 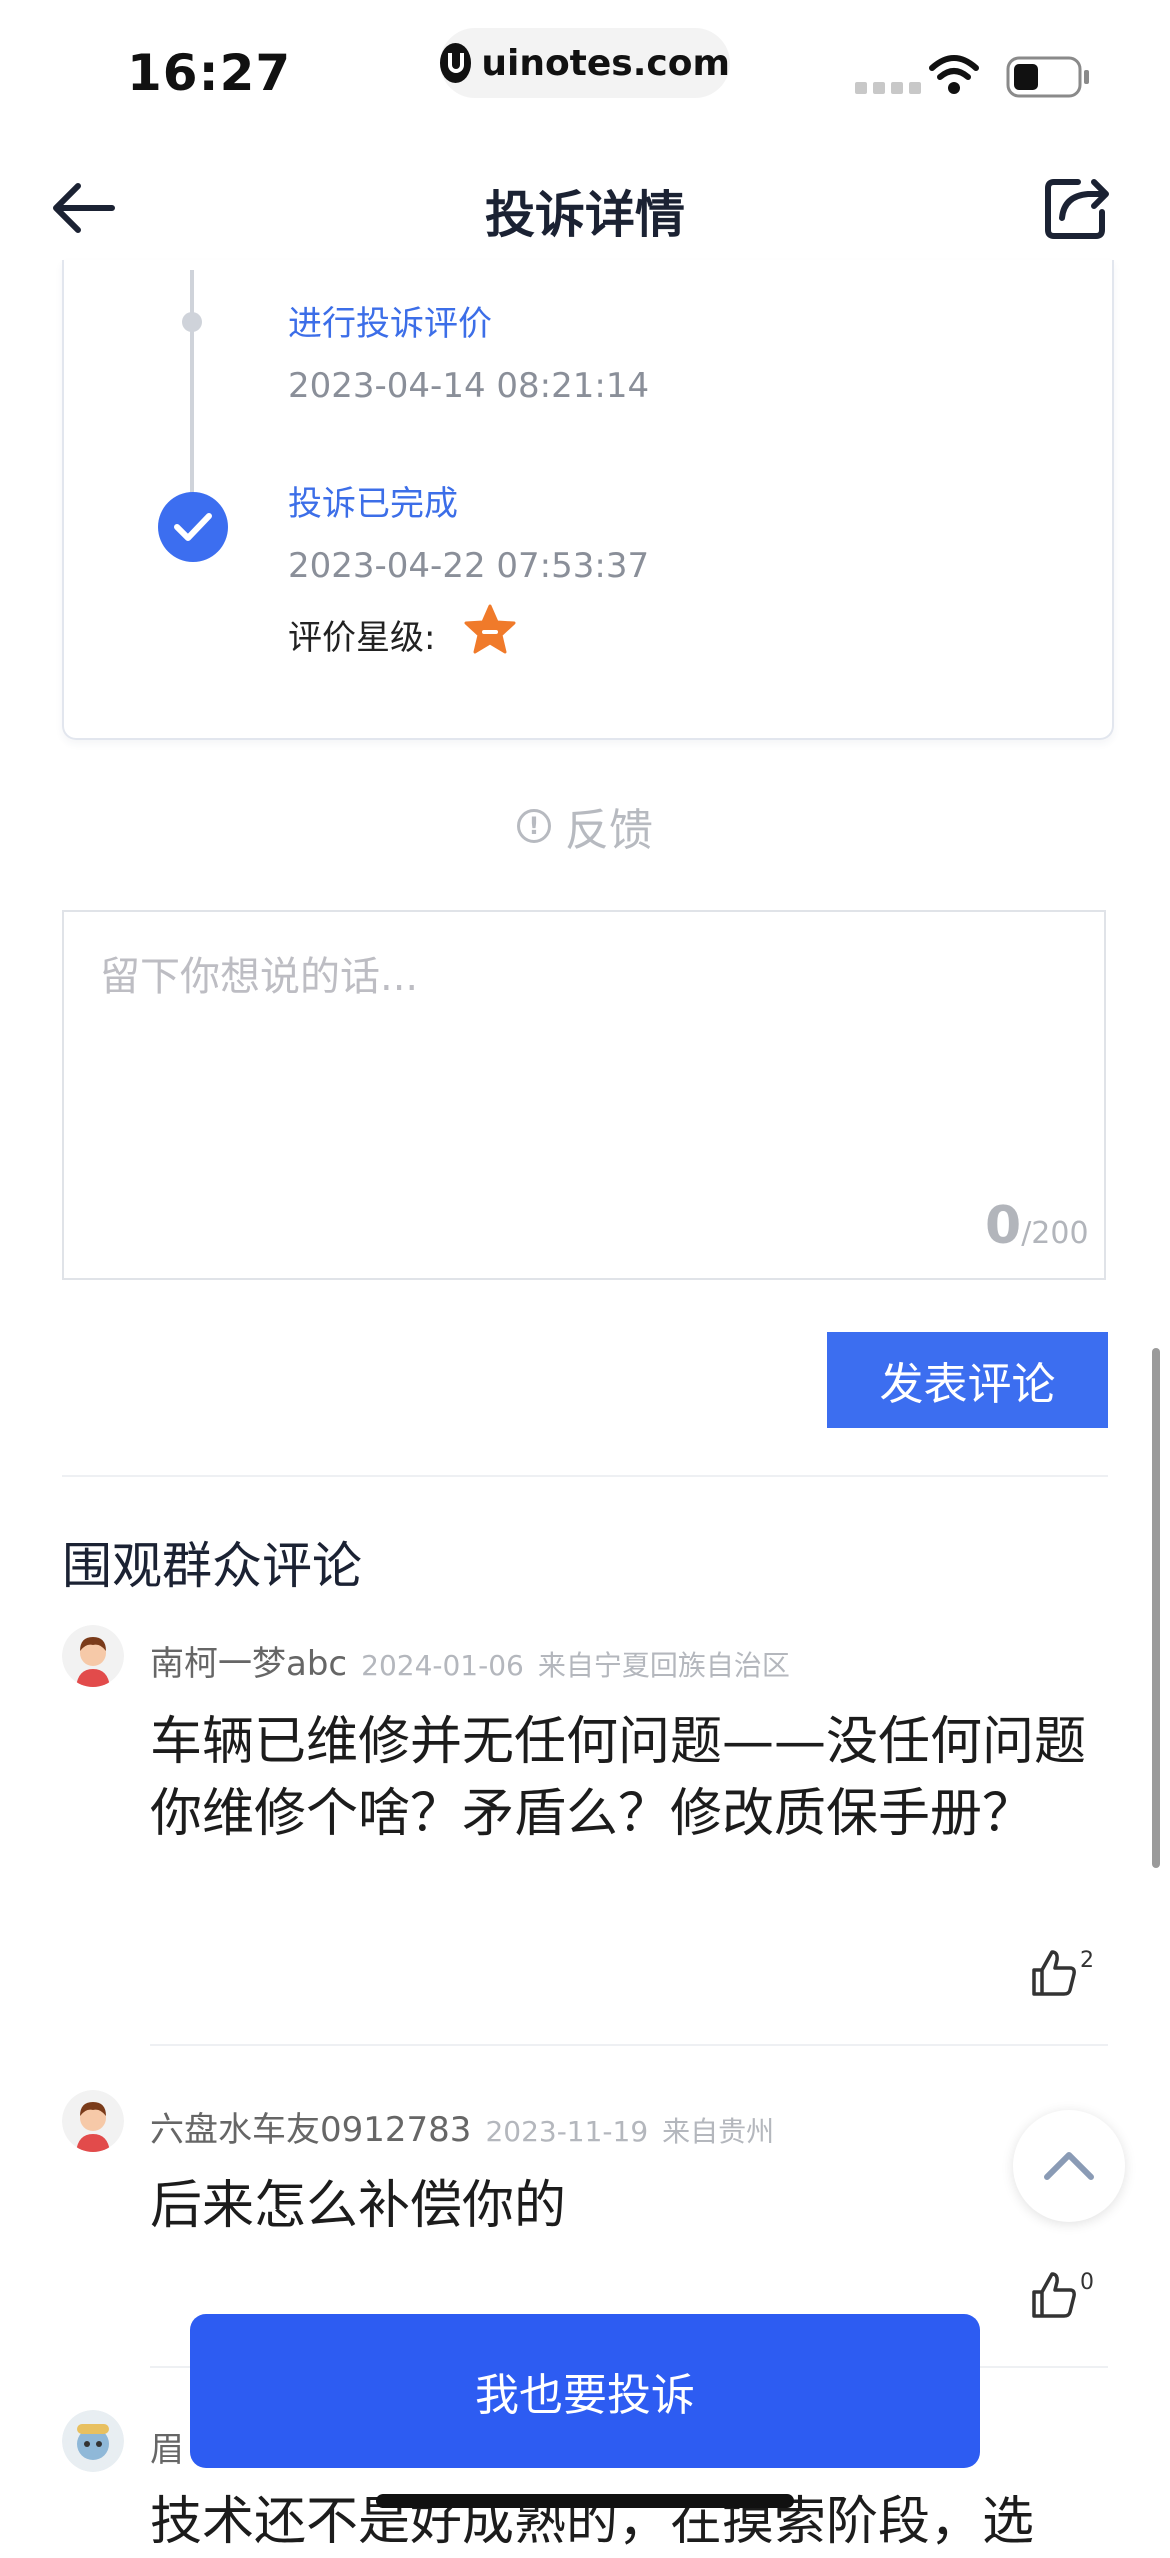 I want to click on timeline-dot, so click(x=192, y=322).